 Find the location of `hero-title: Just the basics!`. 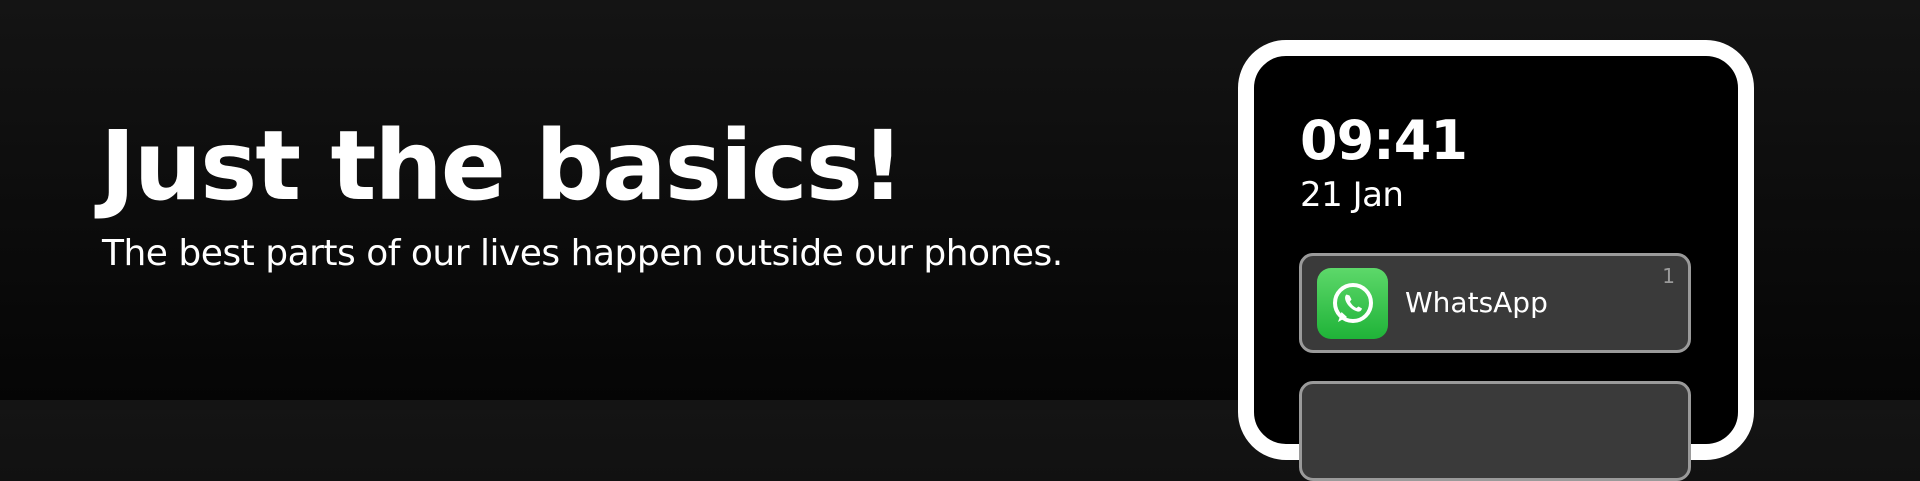

hero-title: Just the basics! is located at coordinates (502, 166).